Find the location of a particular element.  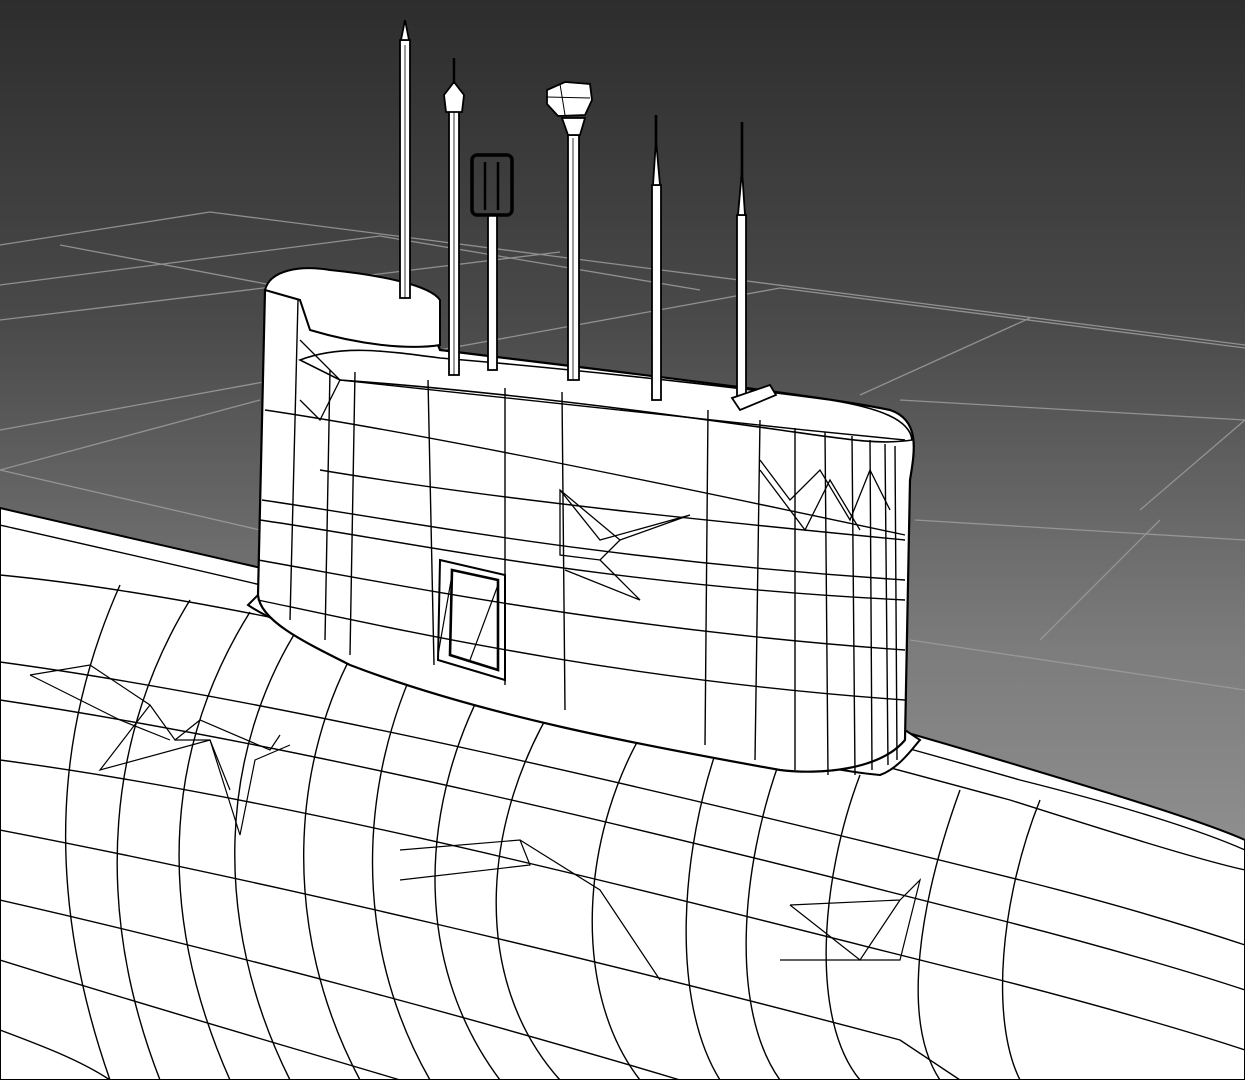

mast-periscope is located at coordinates (454, 217).